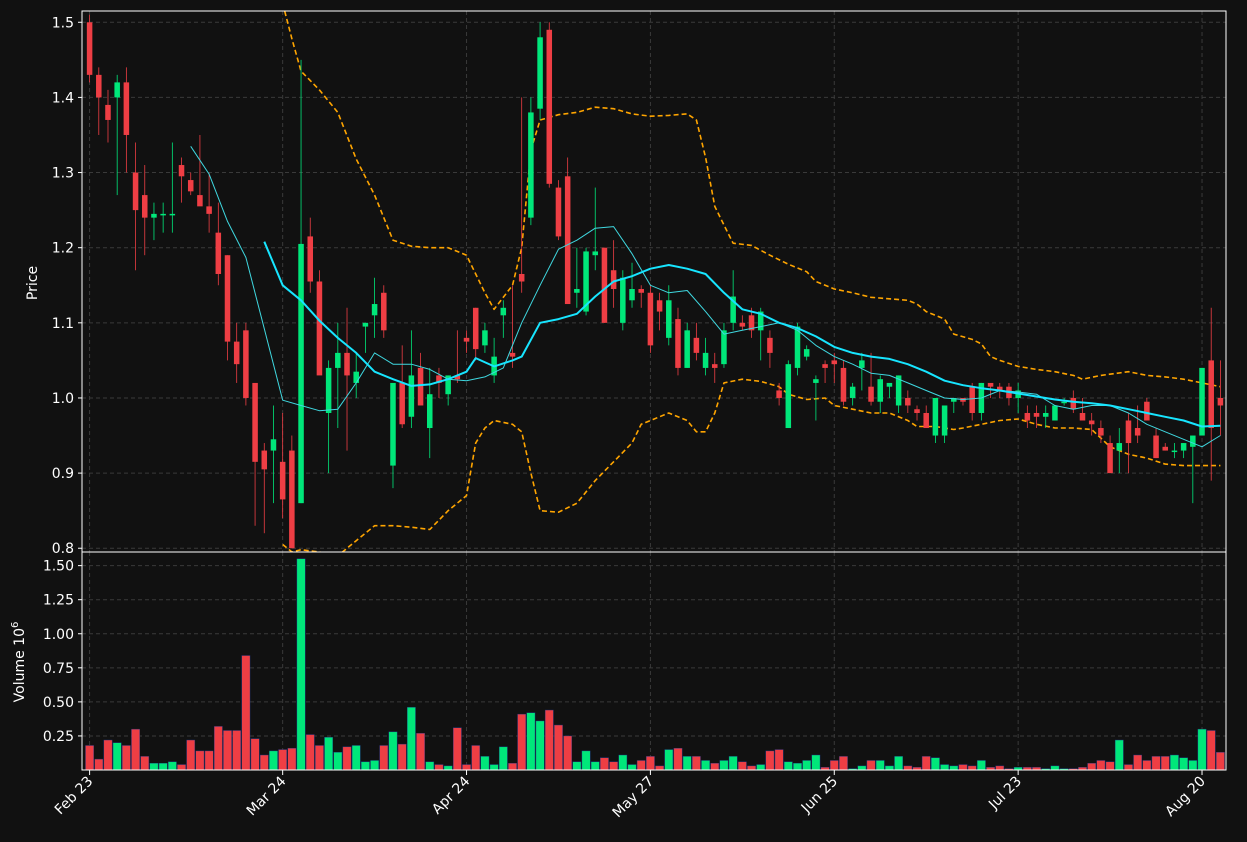 This screenshot has width=1247, height=842. Describe the element at coordinates (58, 669) in the screenshot. I see `volume-tick-label: 0.75` at that location.